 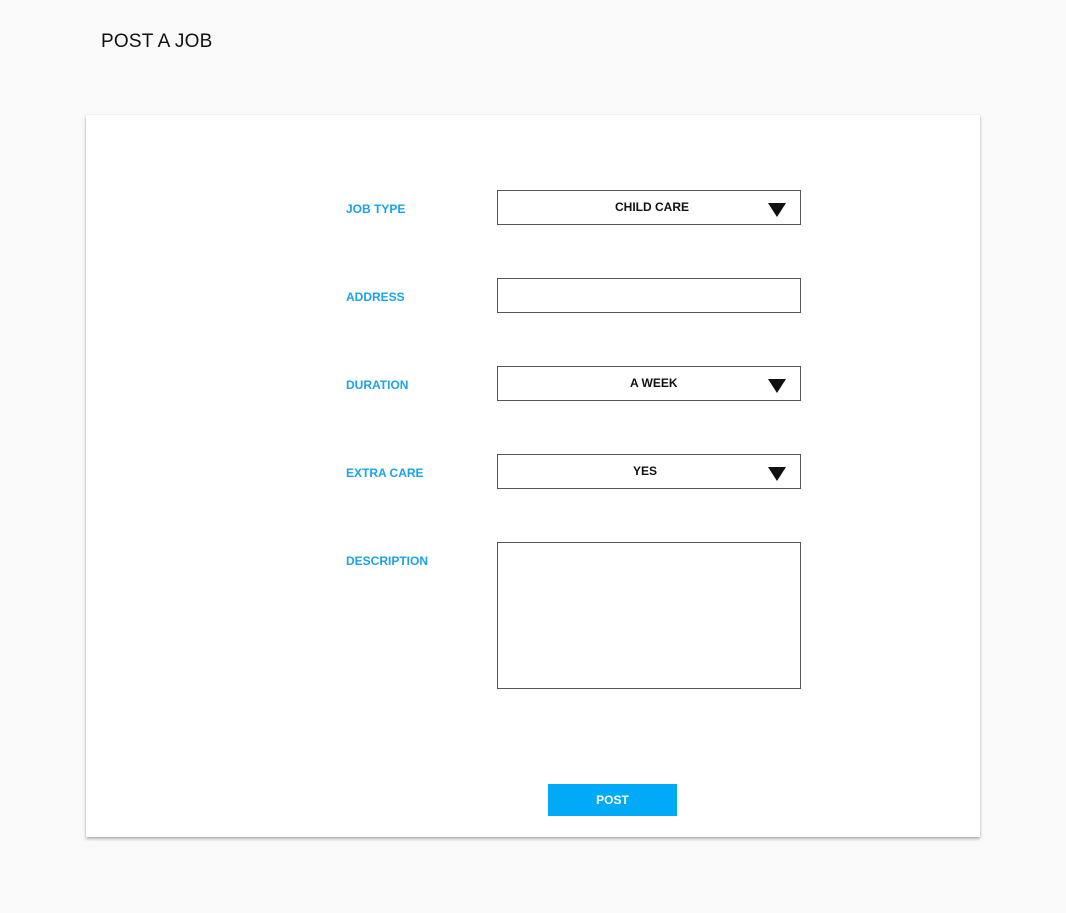 I want to click on duration-select: A WEEK, so click(x=649, y=383).